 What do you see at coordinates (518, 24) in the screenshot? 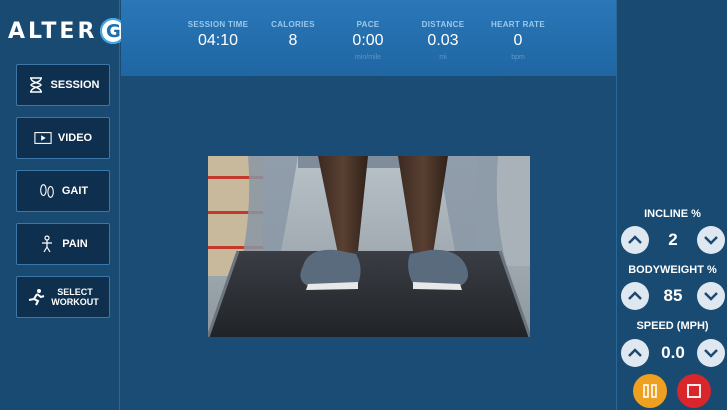
I see `stat-label: HEART RATE` at bounding box center [518, 24].